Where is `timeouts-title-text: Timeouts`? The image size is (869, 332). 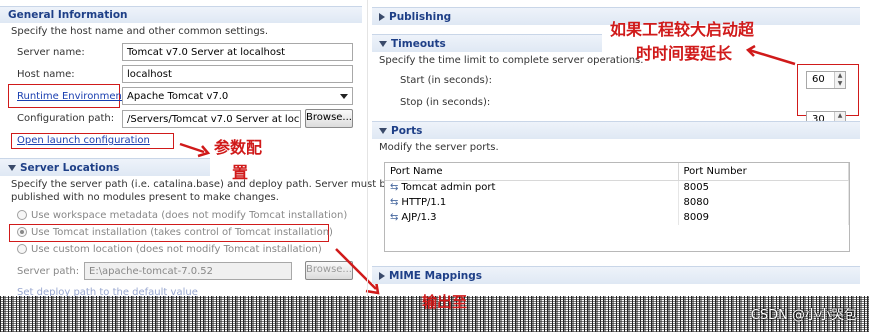 timeouts-title-text: Timeouts is located at coordinates (418, 44).